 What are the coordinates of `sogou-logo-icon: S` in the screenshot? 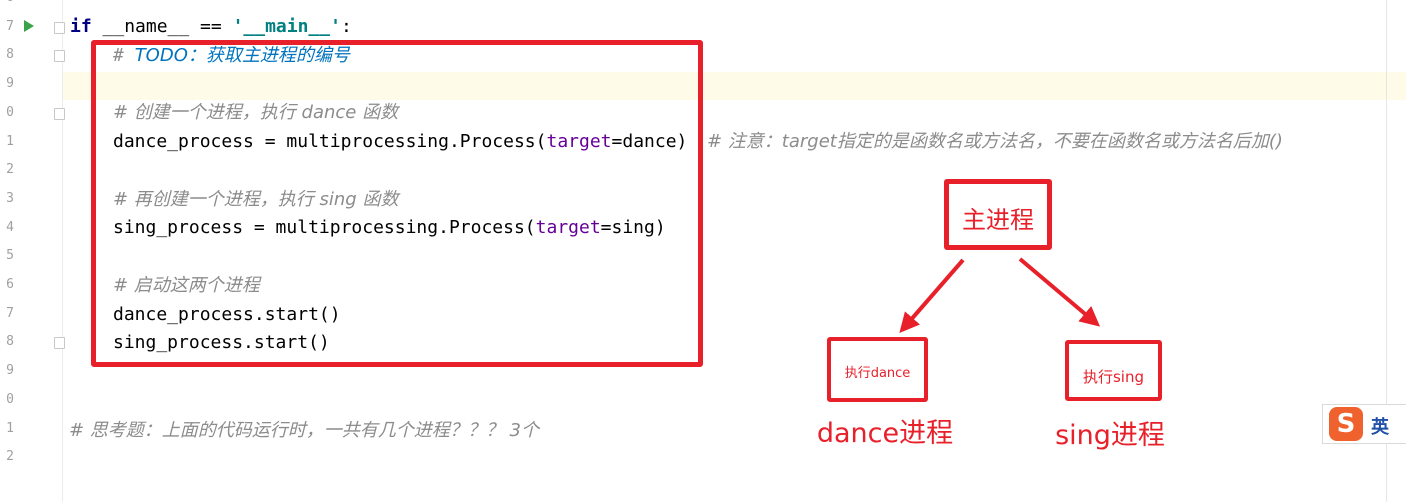 It's located at (1346, 424).